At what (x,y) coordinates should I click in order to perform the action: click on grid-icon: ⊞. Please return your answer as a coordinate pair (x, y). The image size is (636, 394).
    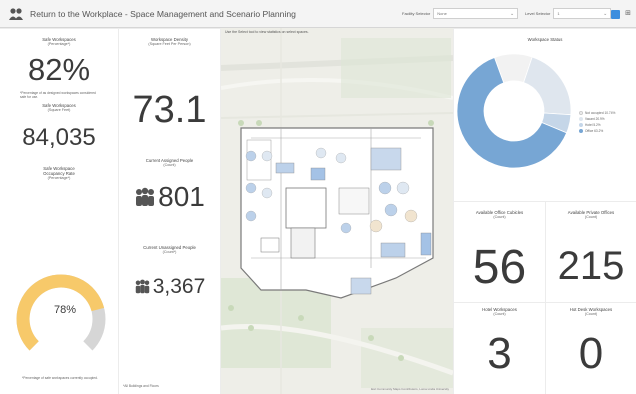
    Looking at the image, I should click on (628, 14).